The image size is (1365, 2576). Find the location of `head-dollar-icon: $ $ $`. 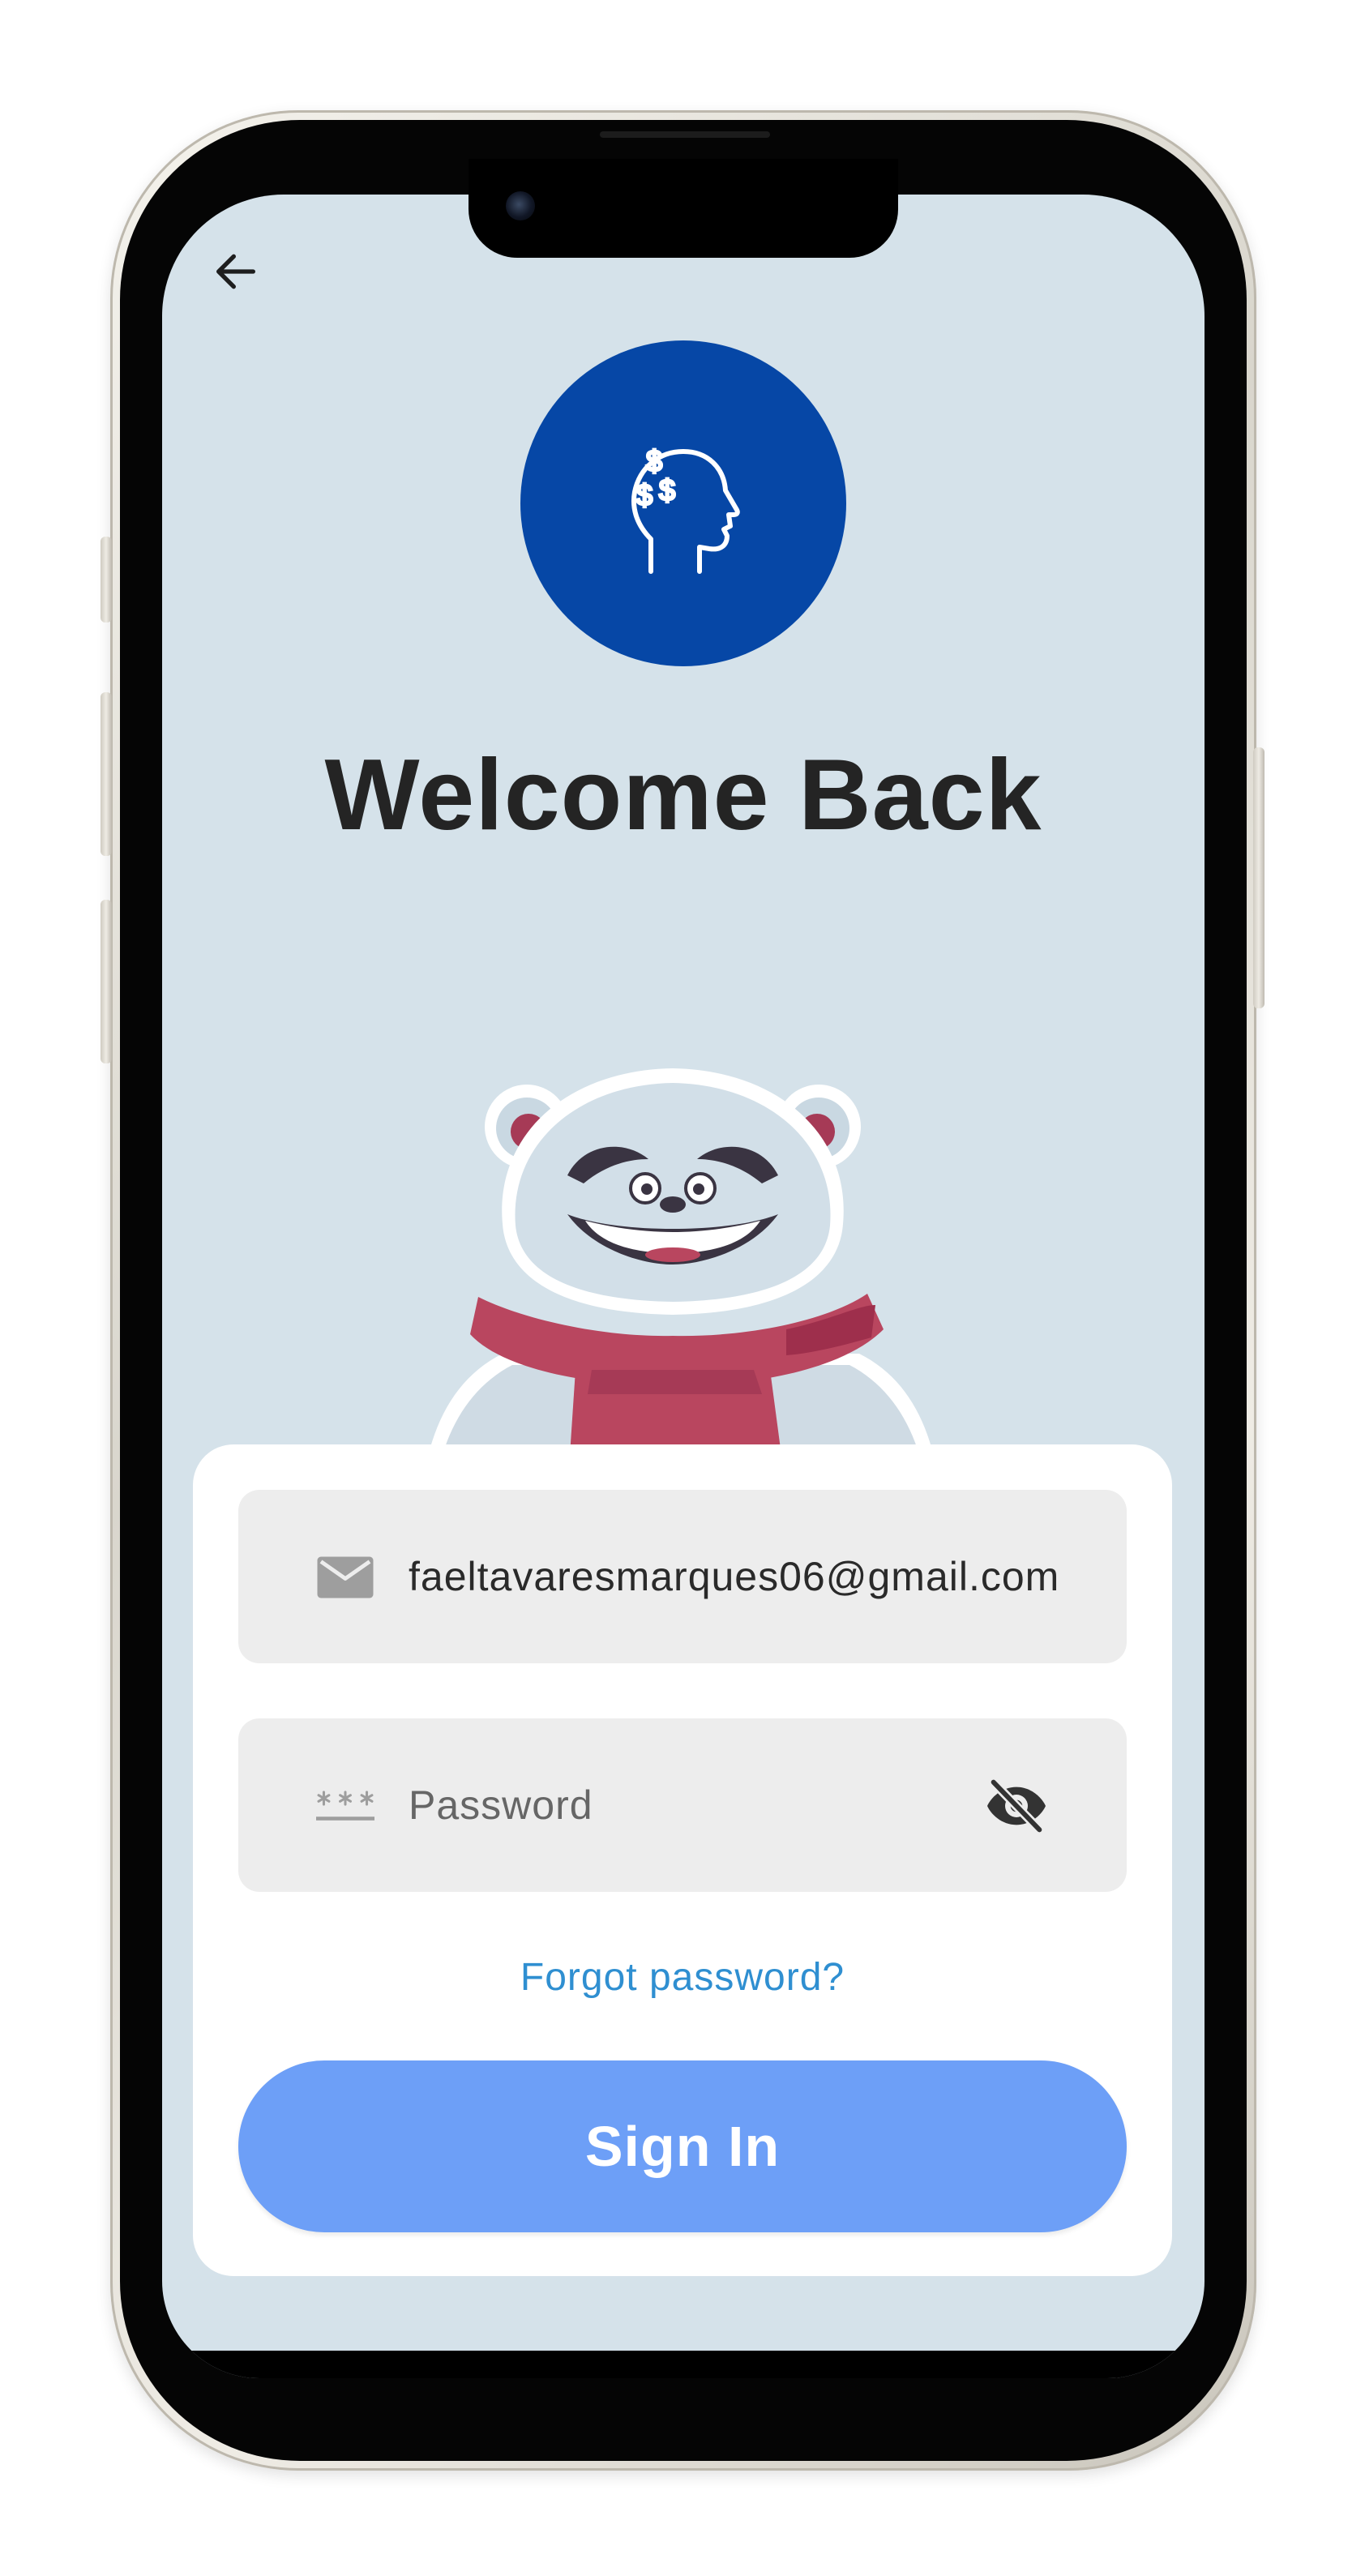

head-dollar-icon: $ $ $ is located at coordinates (685, 508).